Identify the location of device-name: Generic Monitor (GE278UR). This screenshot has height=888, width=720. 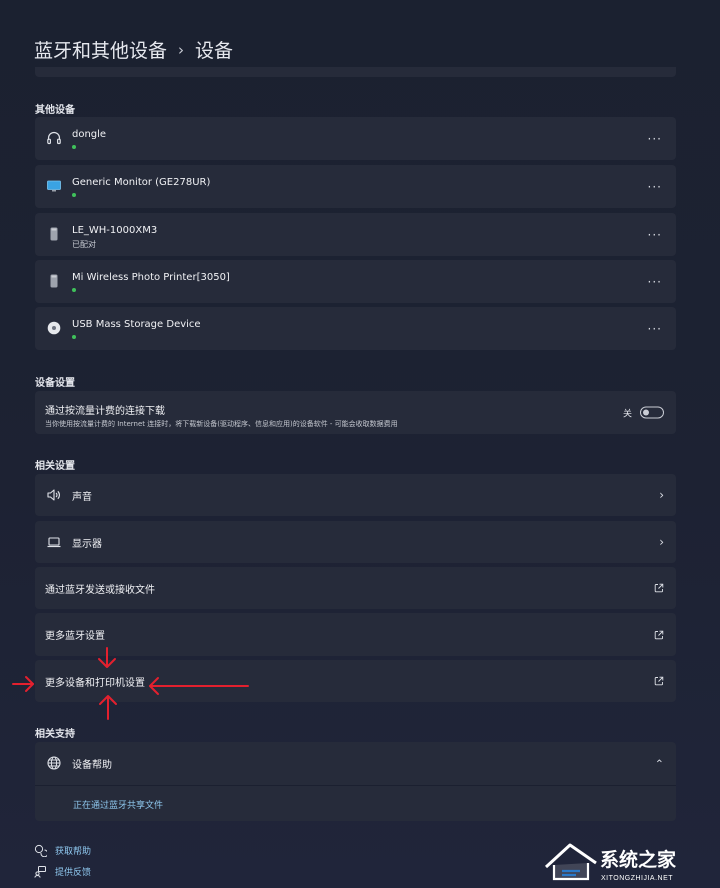
(141, 182).